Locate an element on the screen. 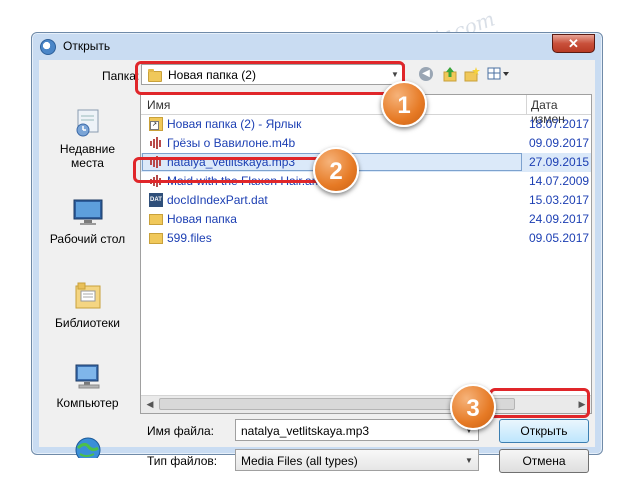 The width and height of the screenshot is (635, 487). highlight-open-button is located at coordinates (539, 403).